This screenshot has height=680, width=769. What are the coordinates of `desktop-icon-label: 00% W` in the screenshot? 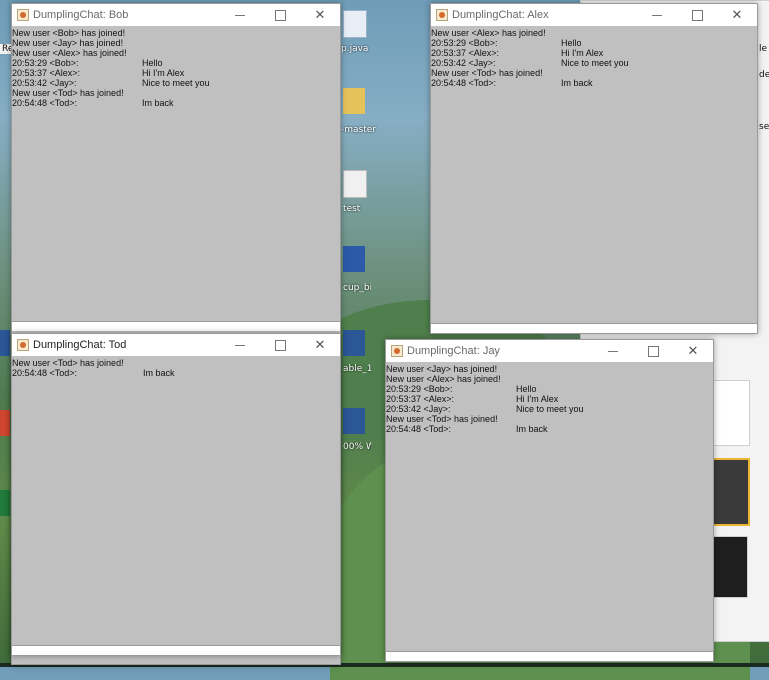 It's located at (357, 447).